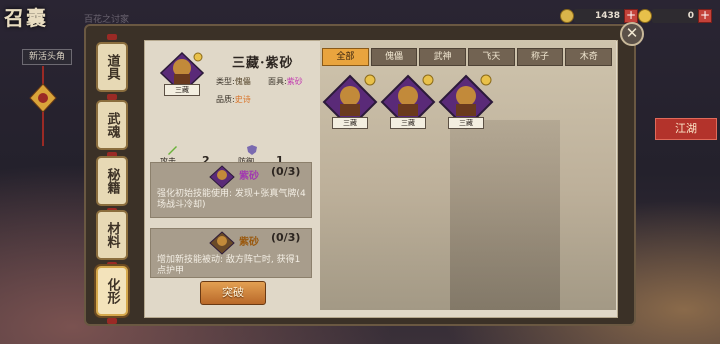 This screenshot has height=344, width=720. What do you see at coordinates (505, 215) in the screenshot?
I see `pagoda-backdrop` at bounding box center [505, 215].